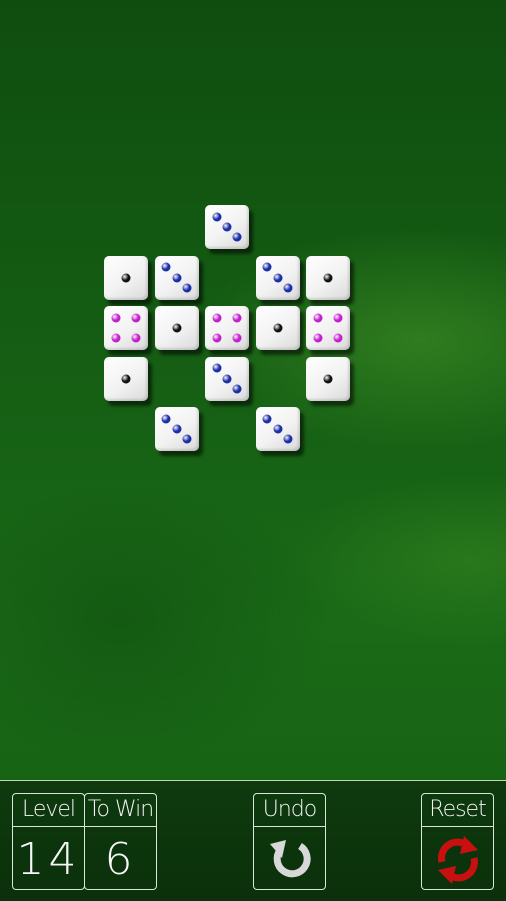  Describe the element at coordinates (457, 860) in the screenshot. I see `reset-arrows-icon` at that location.